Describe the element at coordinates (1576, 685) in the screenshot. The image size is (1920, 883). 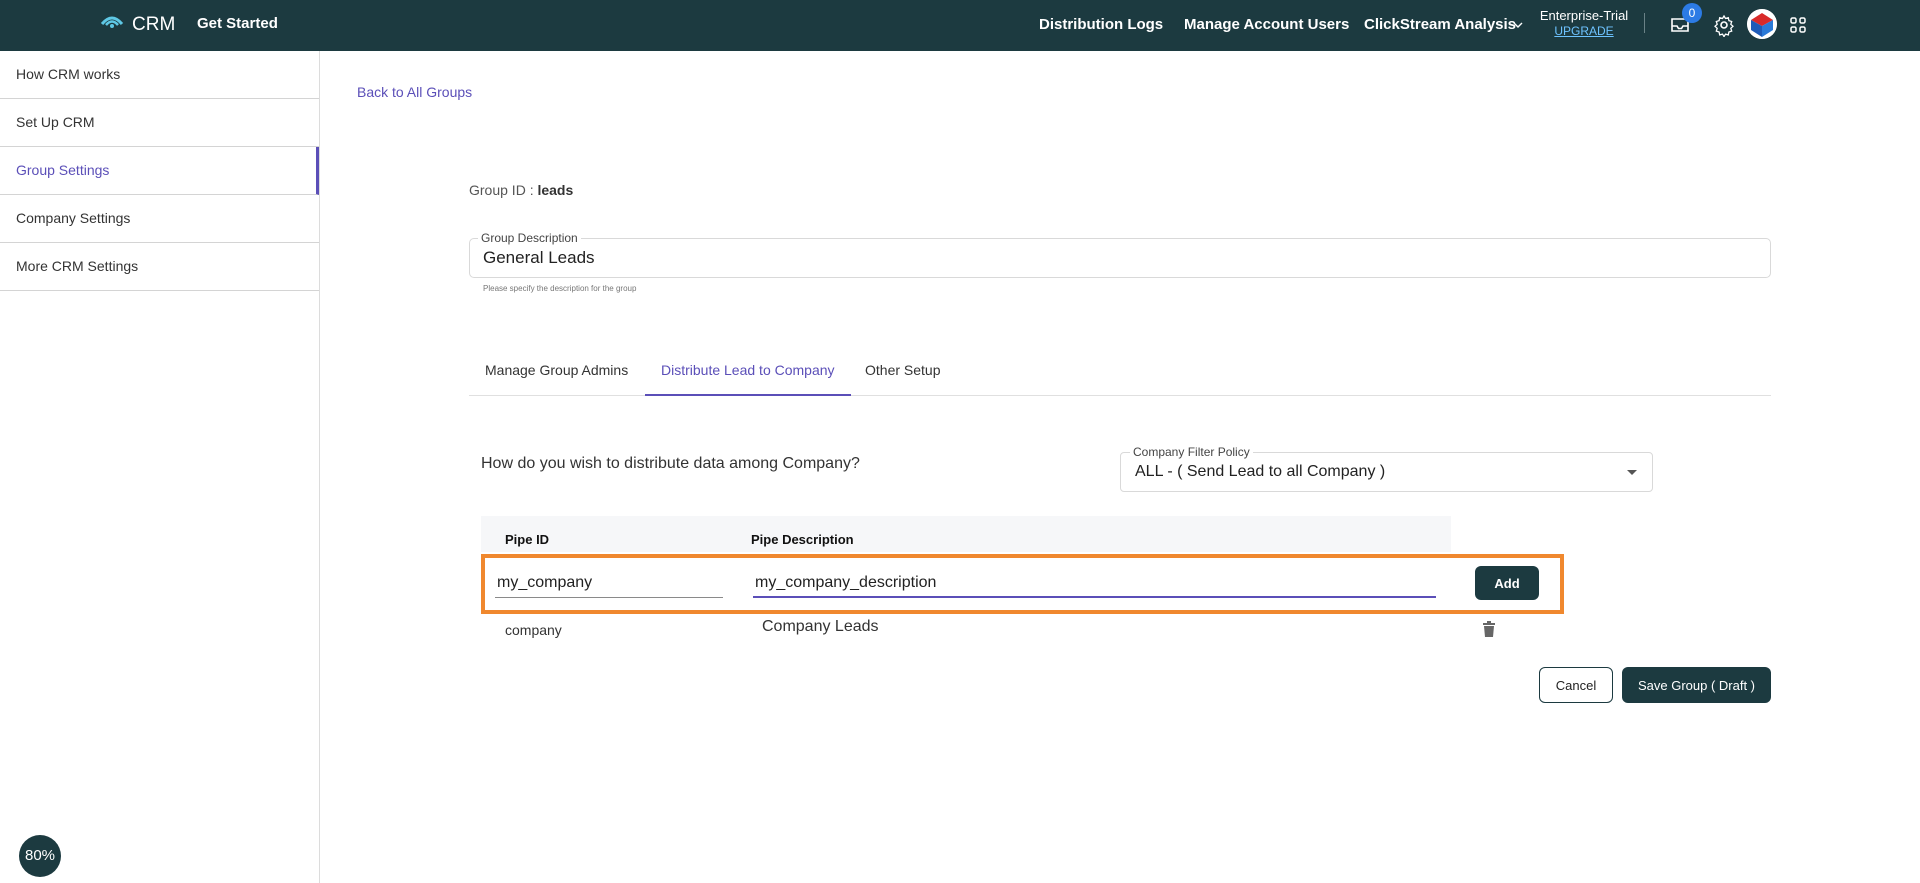
I see `cancel-button: Cancel` at that location.